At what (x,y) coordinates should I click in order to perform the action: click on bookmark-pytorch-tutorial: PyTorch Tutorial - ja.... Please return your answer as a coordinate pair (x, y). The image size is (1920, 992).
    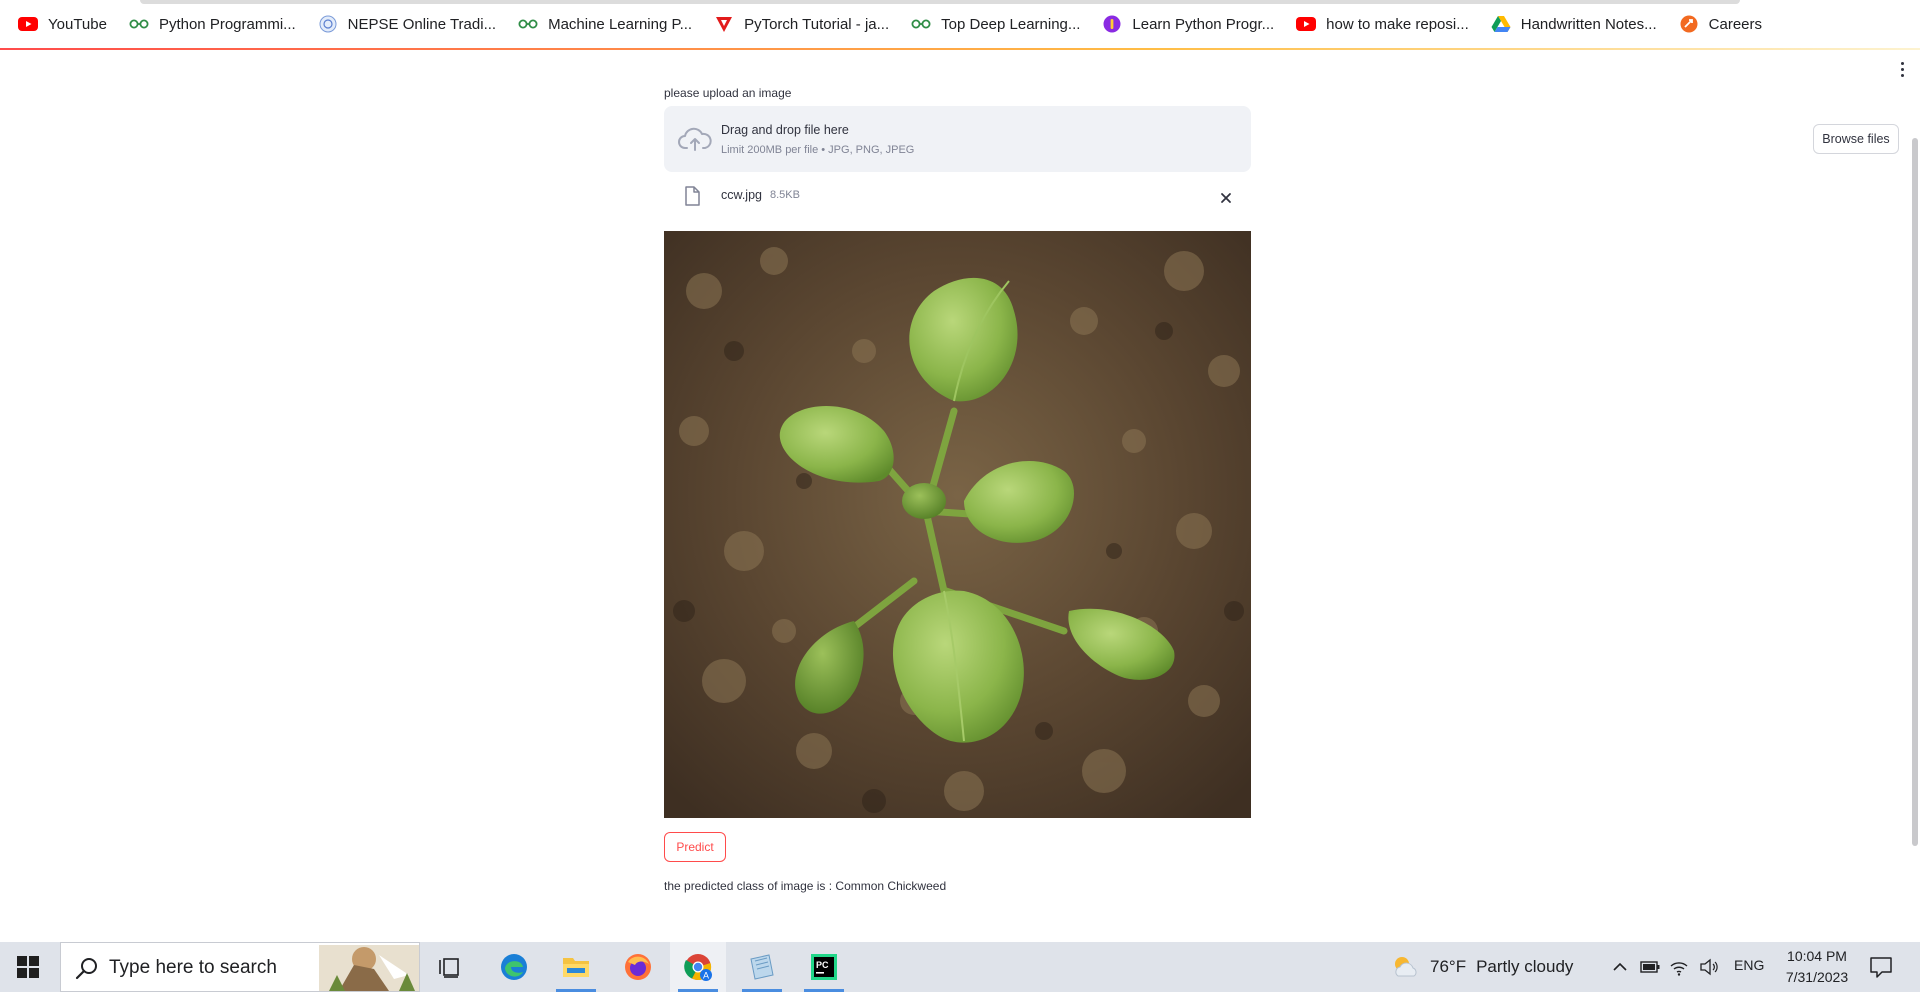
    Looking at the image, I should click on (801, 24).